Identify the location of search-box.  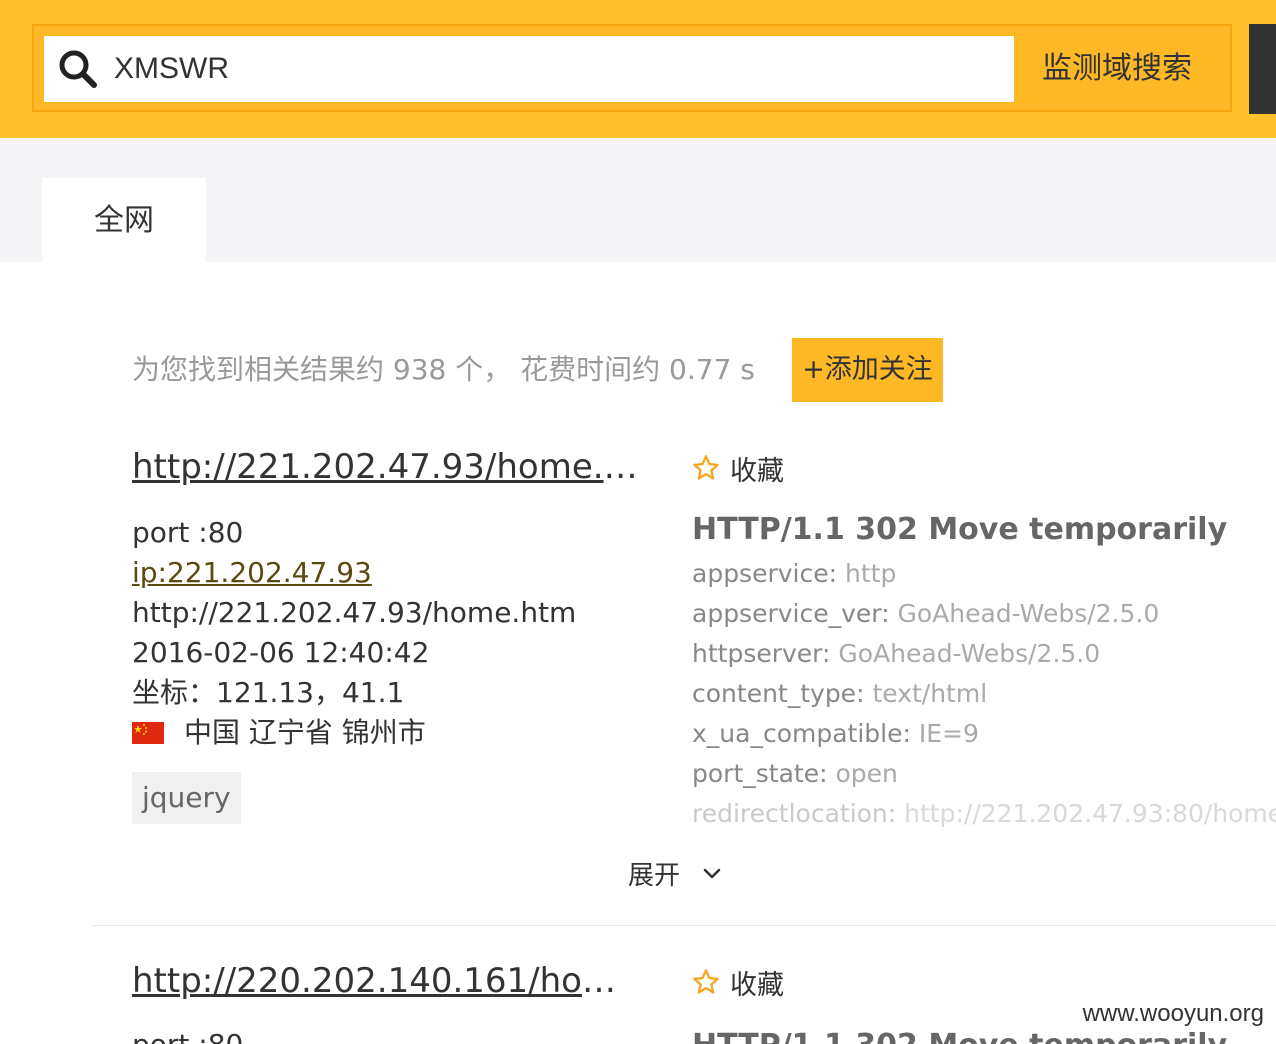
(529, 69).